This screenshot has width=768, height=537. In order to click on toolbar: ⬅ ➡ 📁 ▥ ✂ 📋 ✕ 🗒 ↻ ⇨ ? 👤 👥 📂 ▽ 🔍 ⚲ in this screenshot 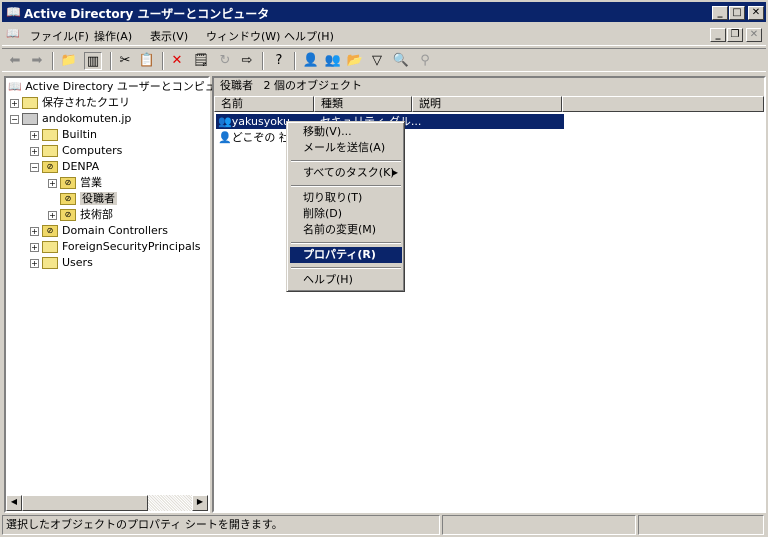, I will do `click(384, 60)`.